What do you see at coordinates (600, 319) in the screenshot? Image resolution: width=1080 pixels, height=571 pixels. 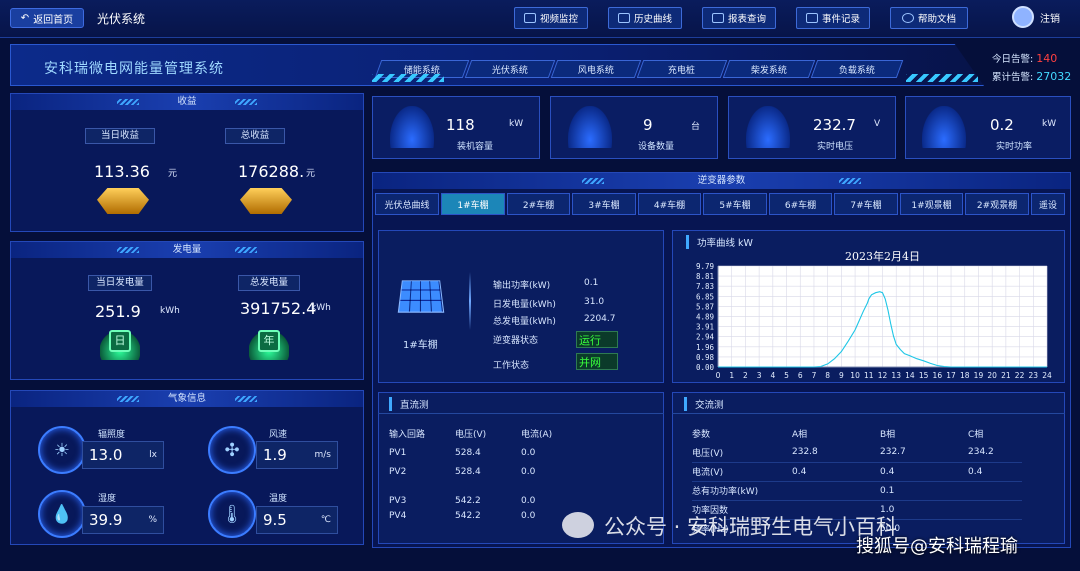 I see `total-generation-value: 2204.7` at bounding box center [600, 319].